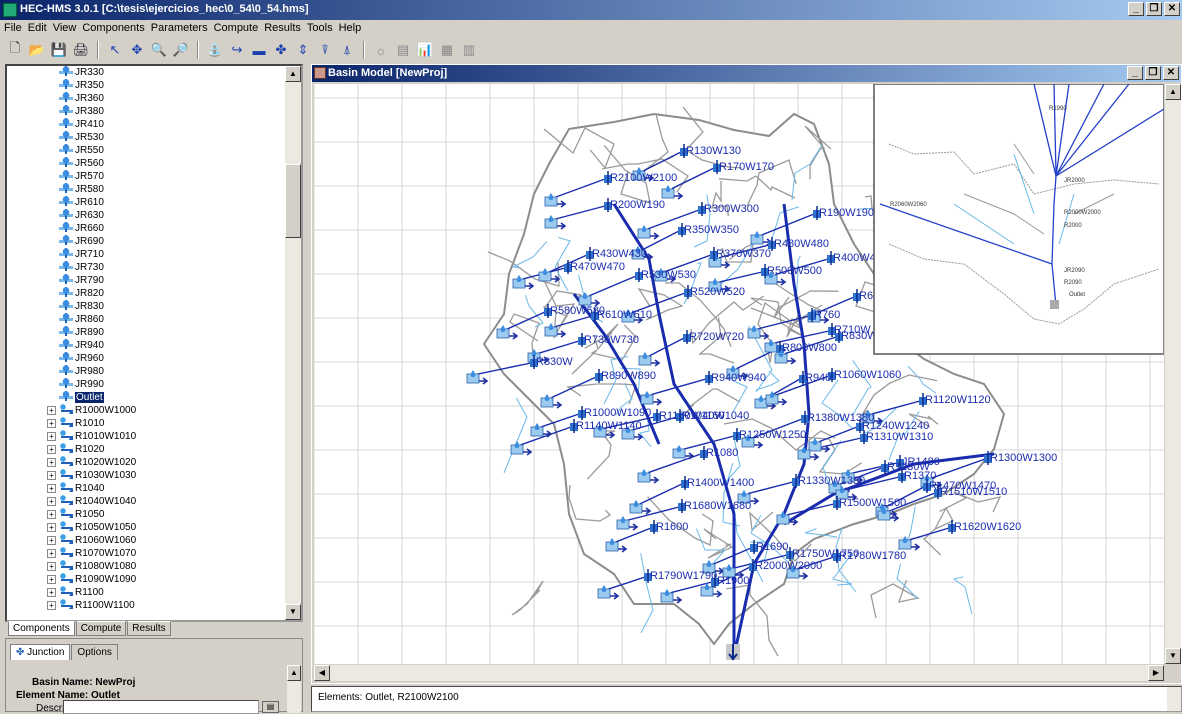  I want to click on reach-tool-icon: ↪, so click(237, 50).